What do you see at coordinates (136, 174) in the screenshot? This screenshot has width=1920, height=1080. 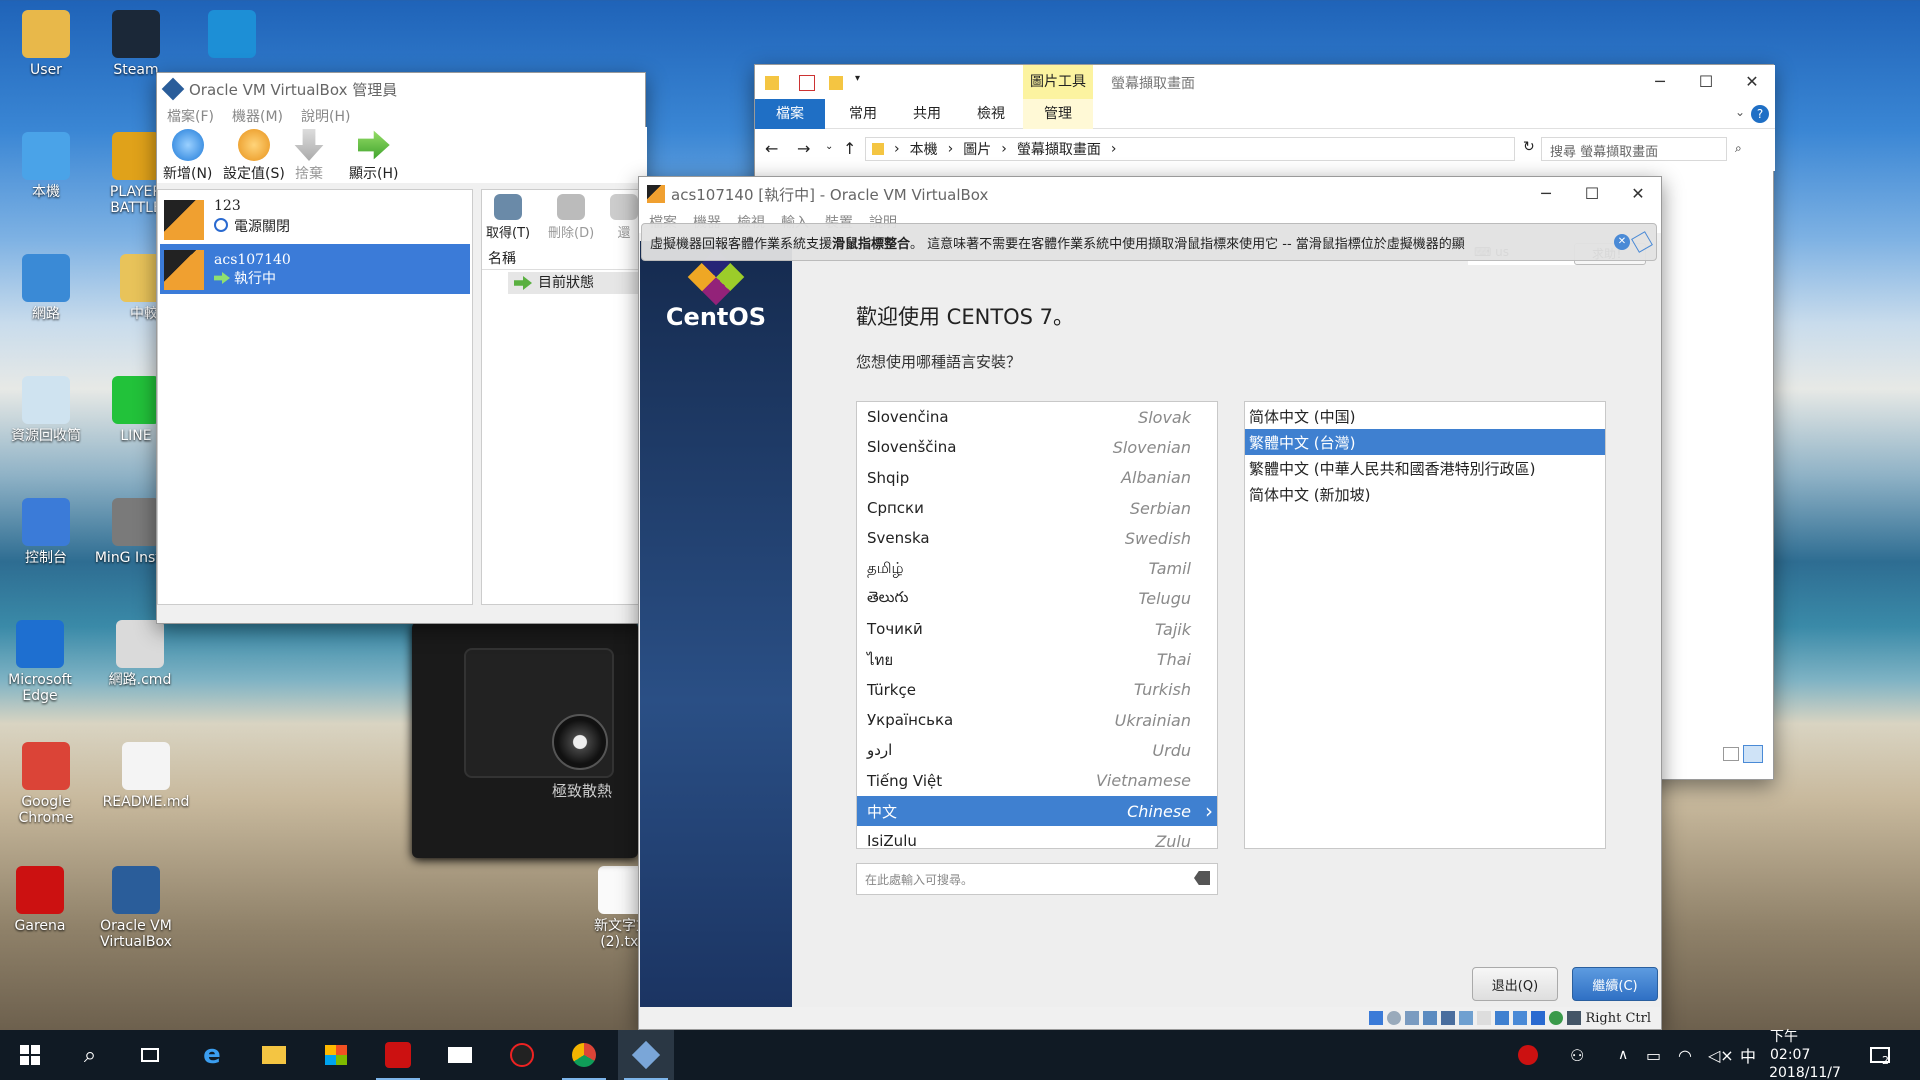 I see `desktop-shortcut: PLAYER BATTLE` at bounding box center [136, 174].